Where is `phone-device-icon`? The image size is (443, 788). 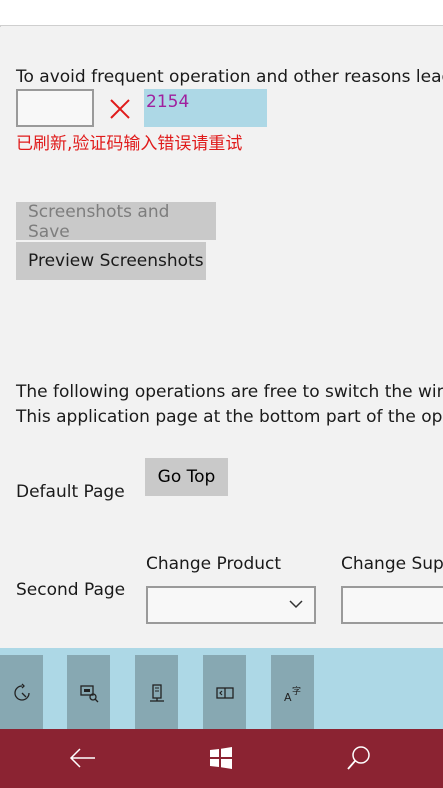
phone-device-icon is located at coordinates (156, 693).